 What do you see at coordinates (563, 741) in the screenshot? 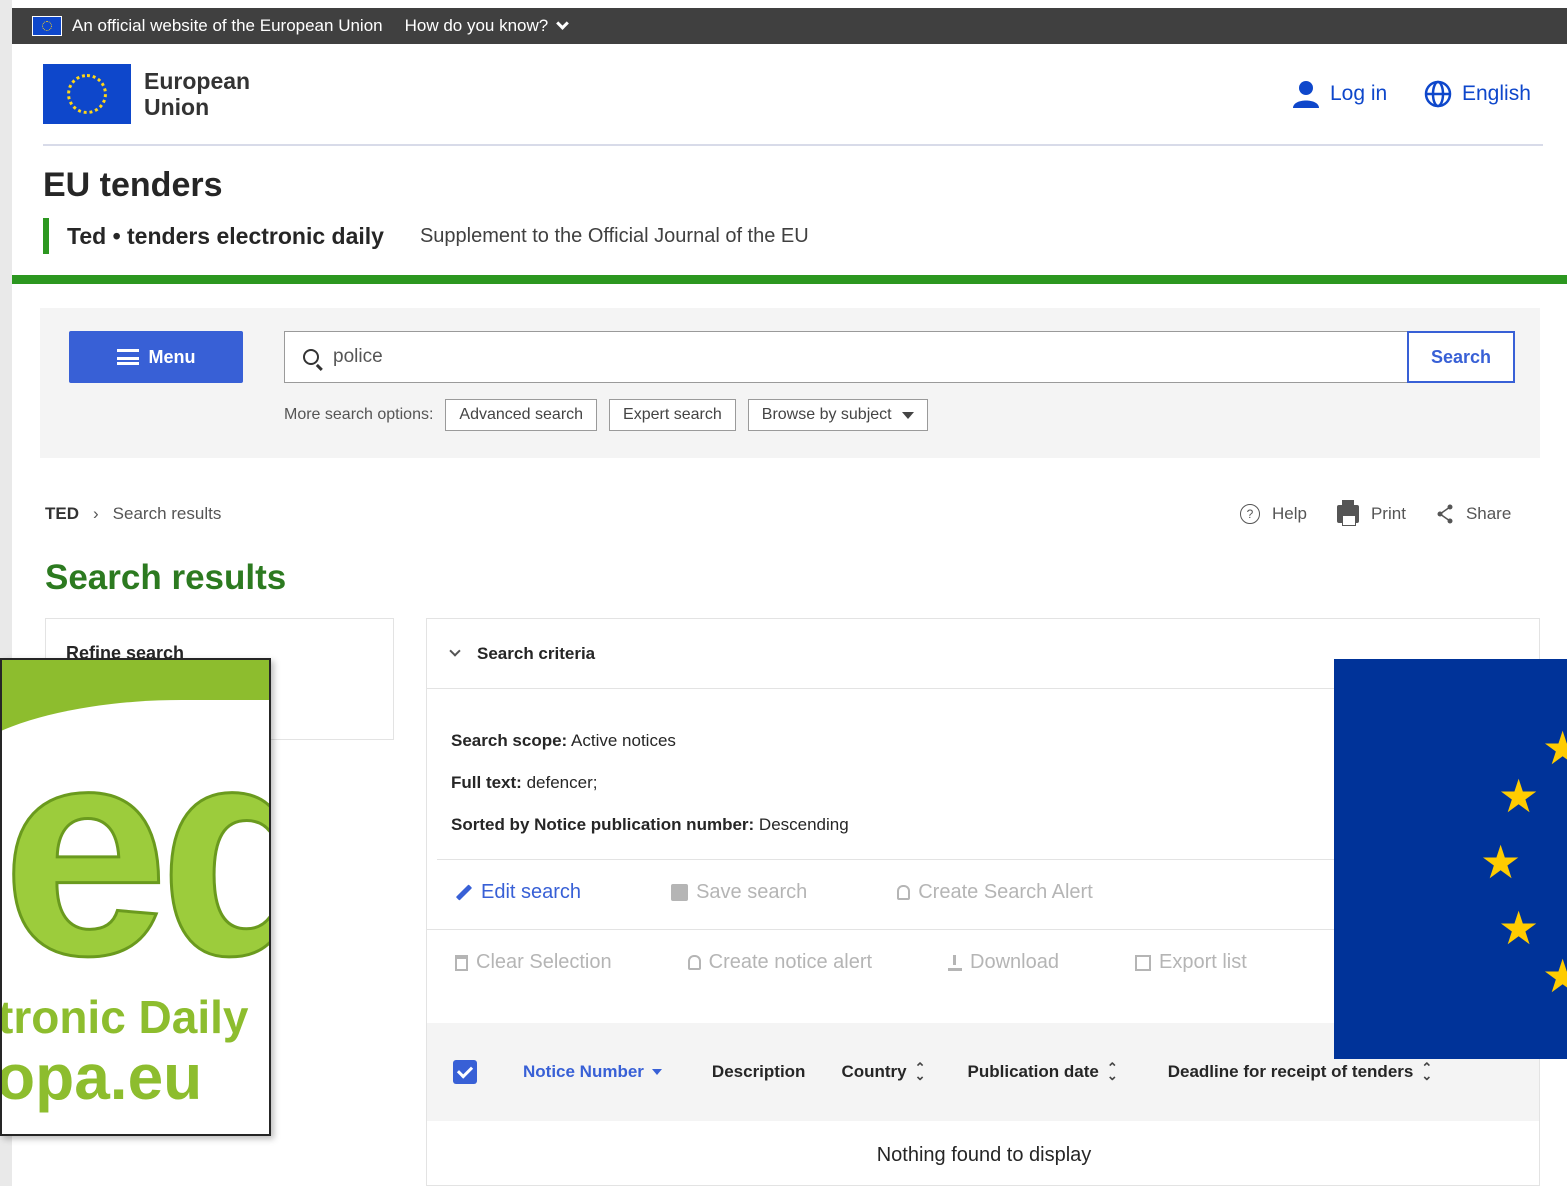
I see `criteria-scope: Search scope: Active notices` at bounding box center [563, 741].